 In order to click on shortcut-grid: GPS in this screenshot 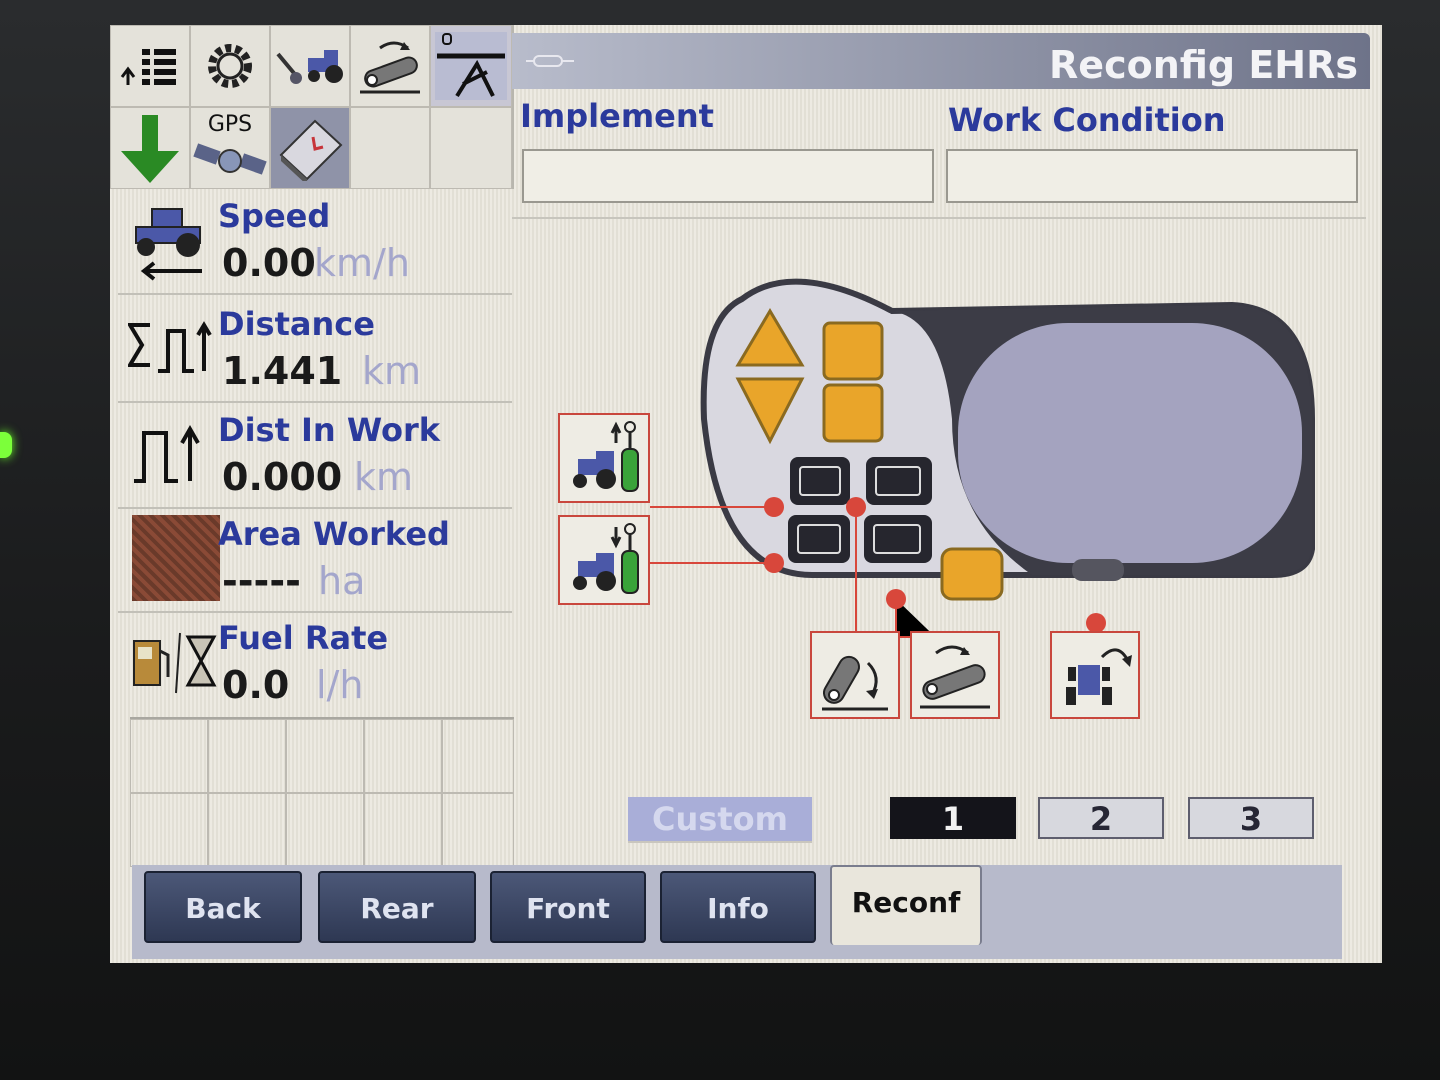, I will do `click(312, 107)`.